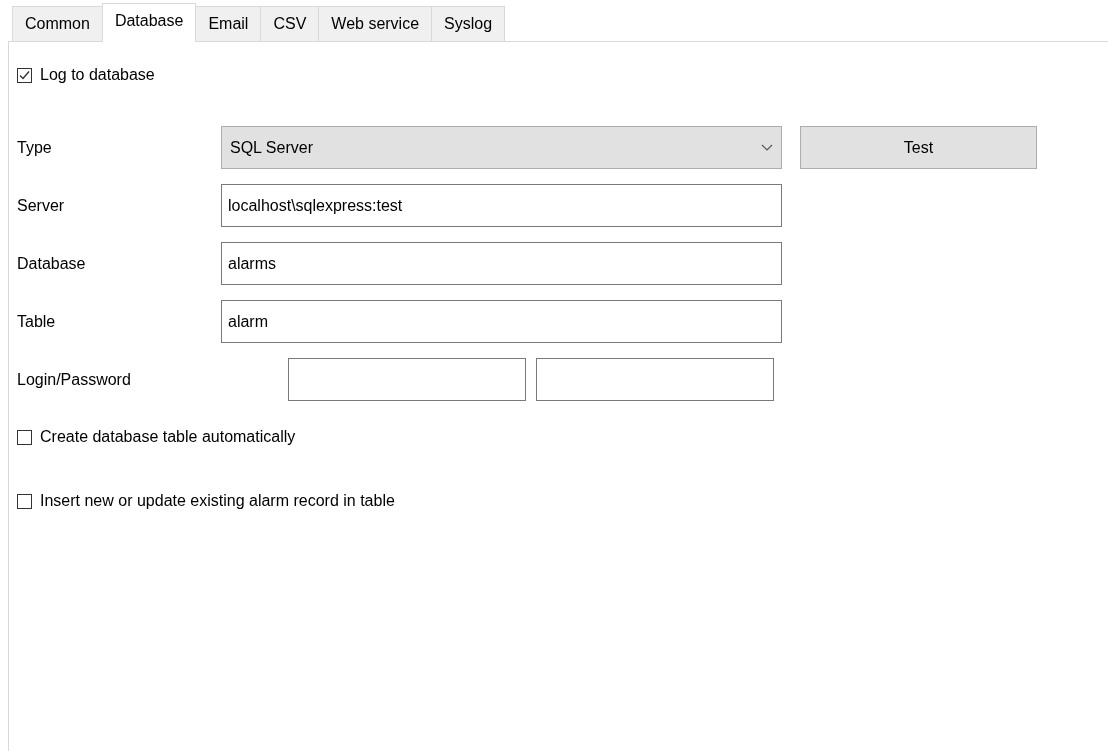 The image size is (1108, 751). I want to click on input-field: alarms, so click(501, 263).